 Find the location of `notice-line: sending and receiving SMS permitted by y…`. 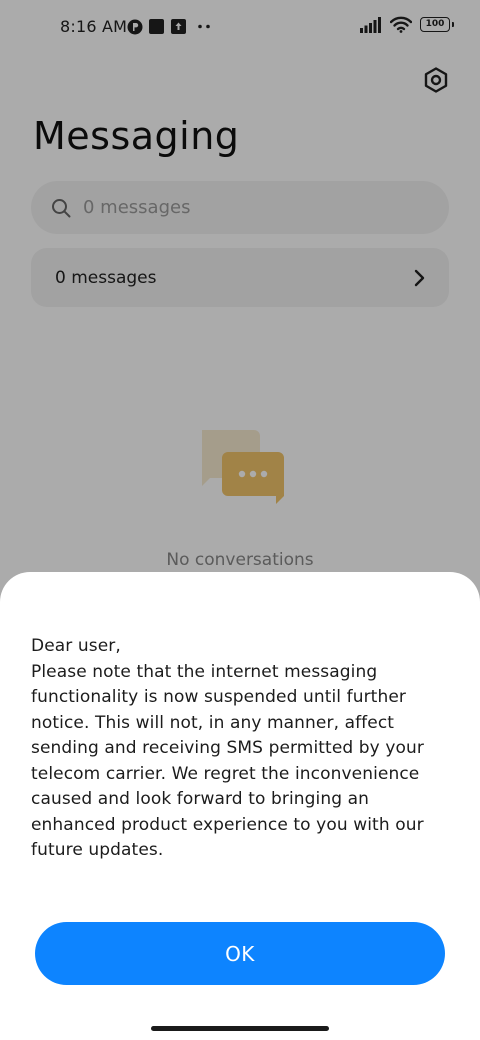

notice-line: sending and receiving SMS permitted by y… is located at coordinates (227, 748).